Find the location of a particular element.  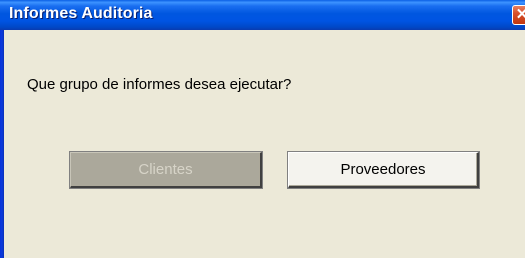

close-icon: ✕ is located at coordinates (520, 14).